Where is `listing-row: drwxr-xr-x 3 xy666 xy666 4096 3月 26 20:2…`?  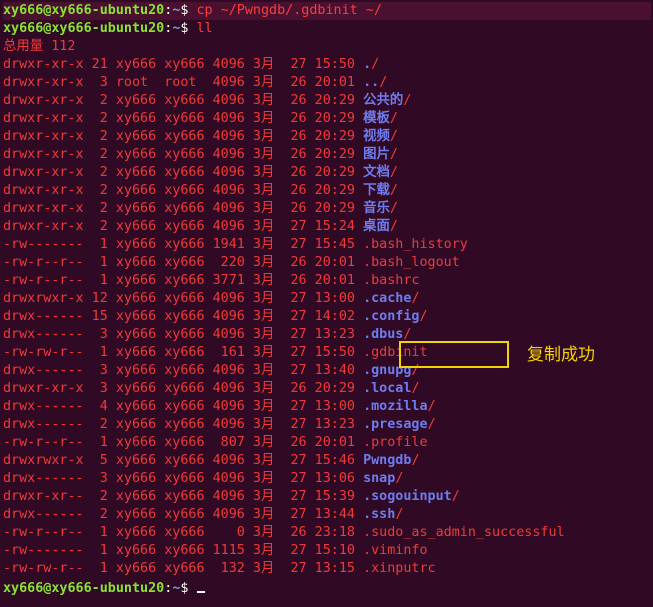 listing-row: drwxr-xr-x 3 xy666 xy666 4096 3月 26 20:2… is located at coordinates (327, 389).